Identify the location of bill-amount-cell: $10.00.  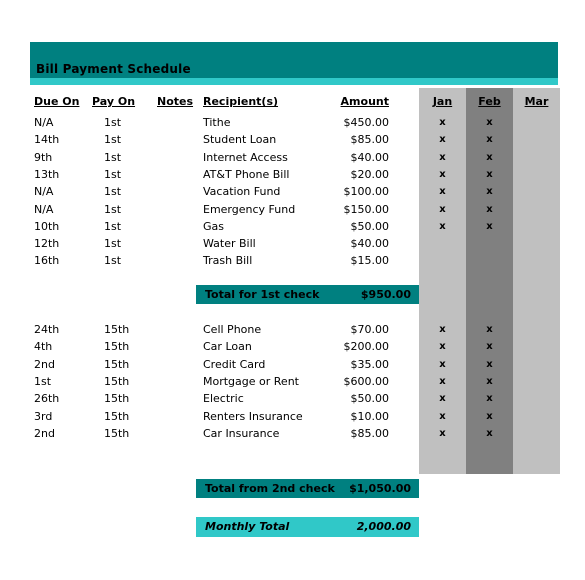
(357, 416).